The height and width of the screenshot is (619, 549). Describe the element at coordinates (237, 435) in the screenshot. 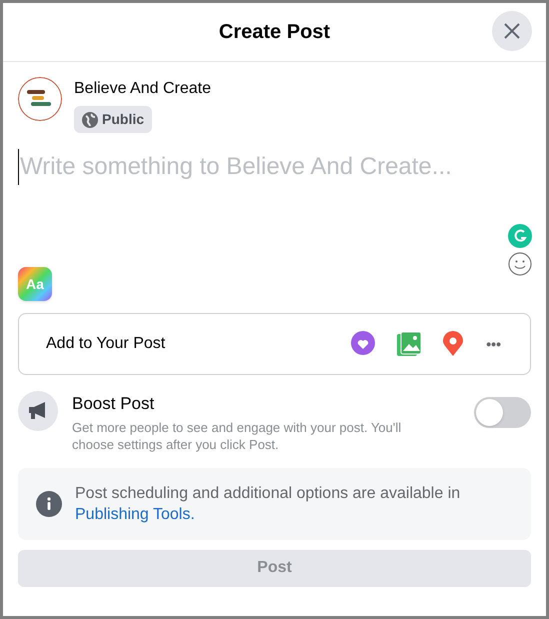

I see `boost-description: Get more people to see and engage with your post. You'll choose settings after you click Post.` at that location.